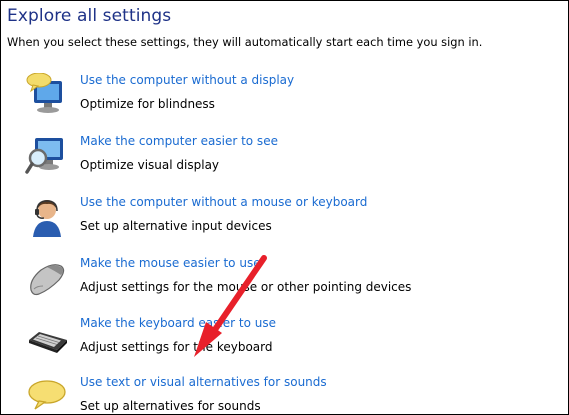  What do you see at coordinates (89, 16) in the screenshot?
I see `page-title: Explore all settings` at bounding box center [89, 16].